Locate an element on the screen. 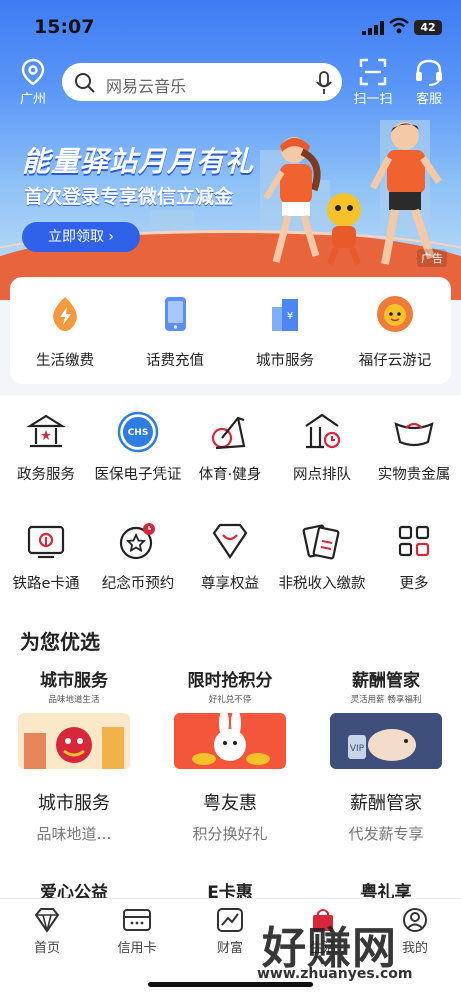 The width and height of the screenshot is (461, 1000). search-icon is located at coordinates (85, 83).